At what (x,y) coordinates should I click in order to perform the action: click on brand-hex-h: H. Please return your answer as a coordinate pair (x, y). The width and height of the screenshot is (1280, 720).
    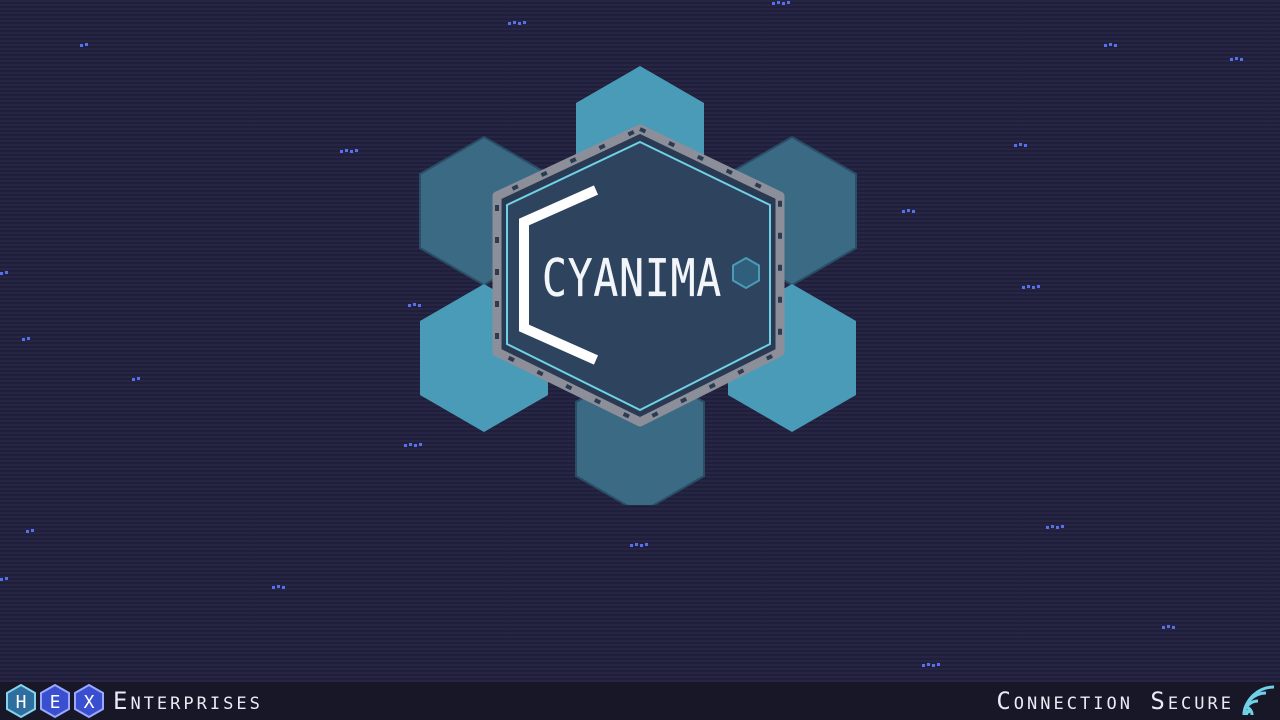
    Looking at the image, I should click on (21, 701).